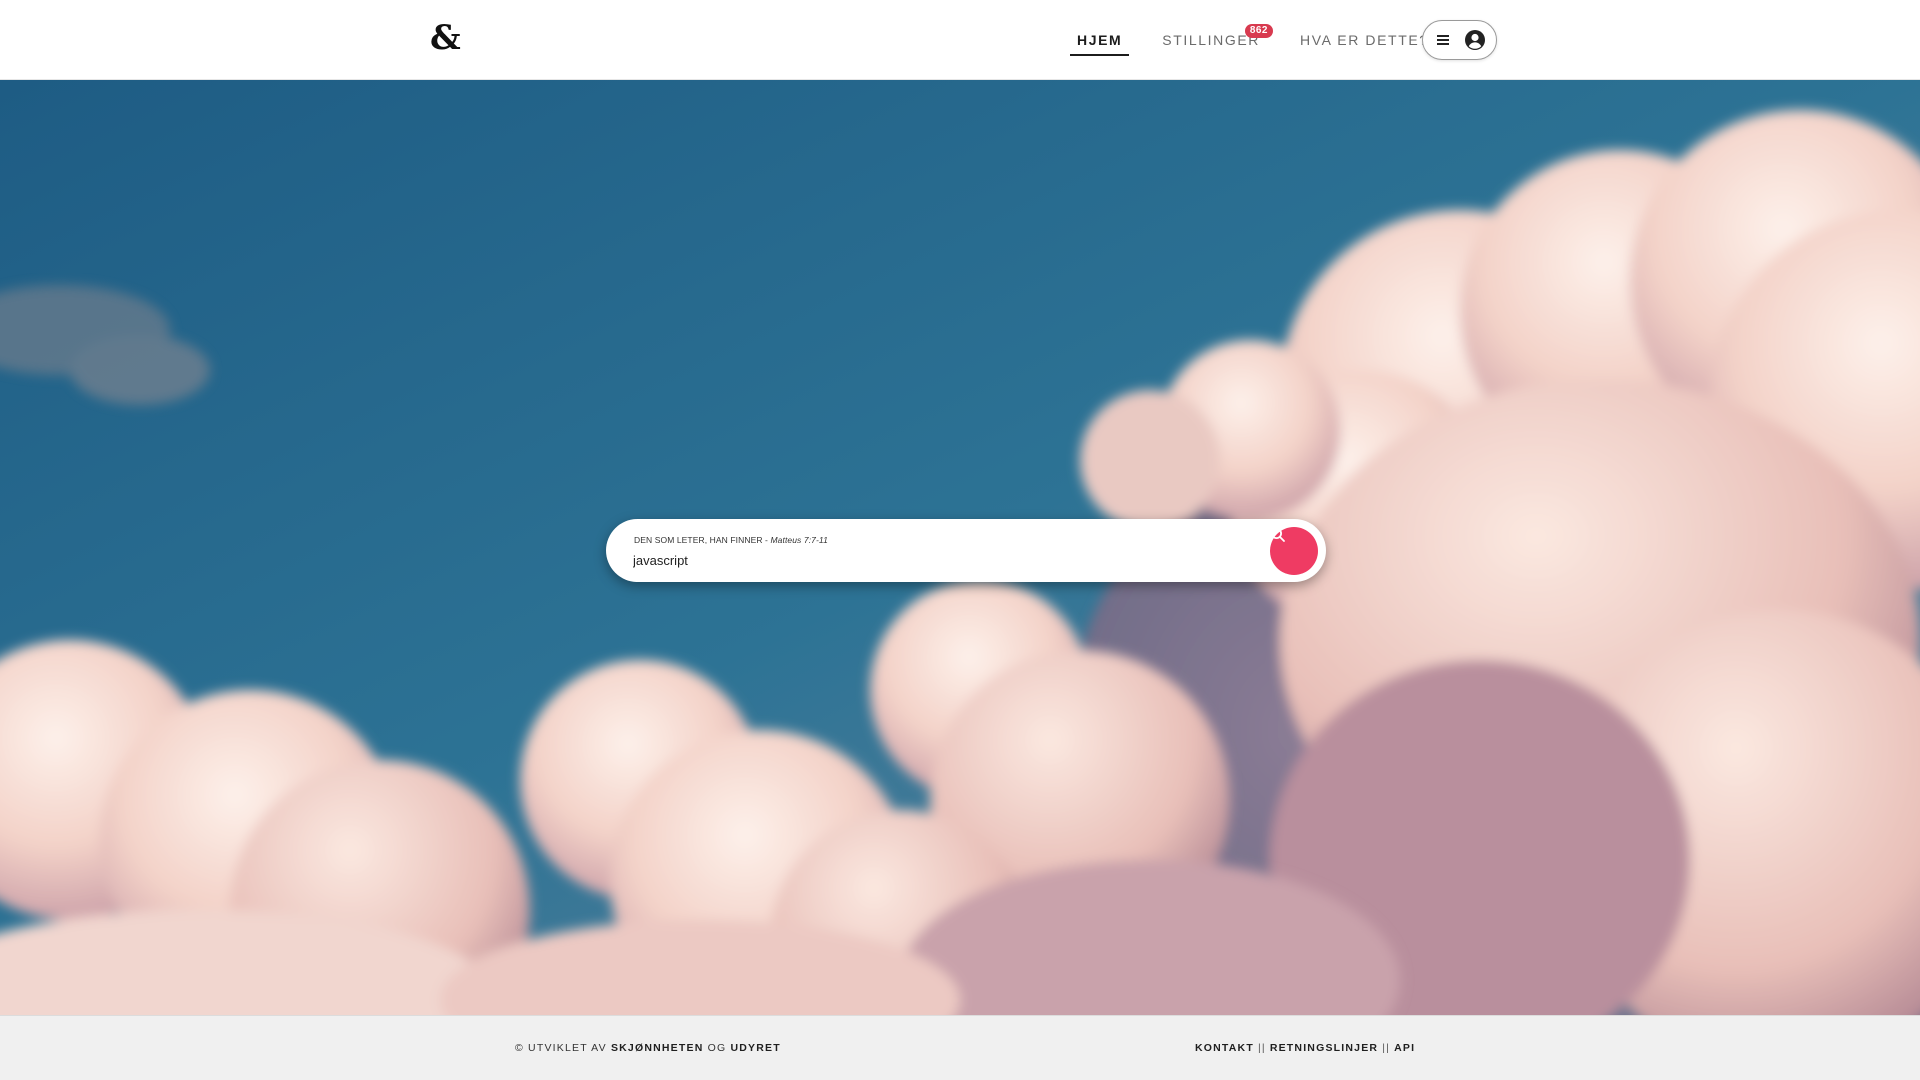  What do you see at coordinates (755, 1048) in the screenshot?
I see `footer-author-b: UDYRET` at bounding box center [755, 1048].